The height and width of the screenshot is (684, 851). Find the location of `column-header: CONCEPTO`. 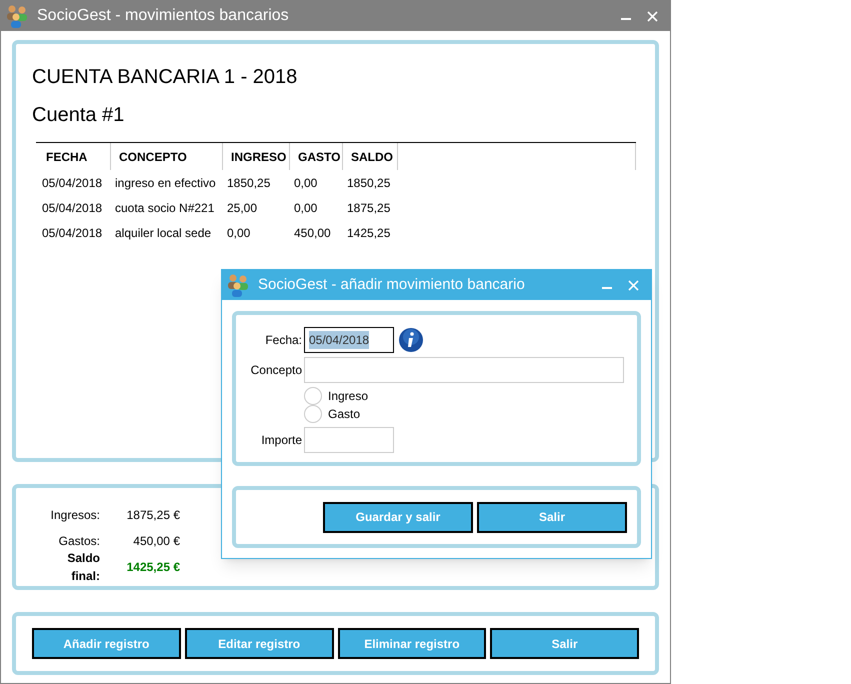

column-header: CONCEPTO is located at coordinates (167, 156).